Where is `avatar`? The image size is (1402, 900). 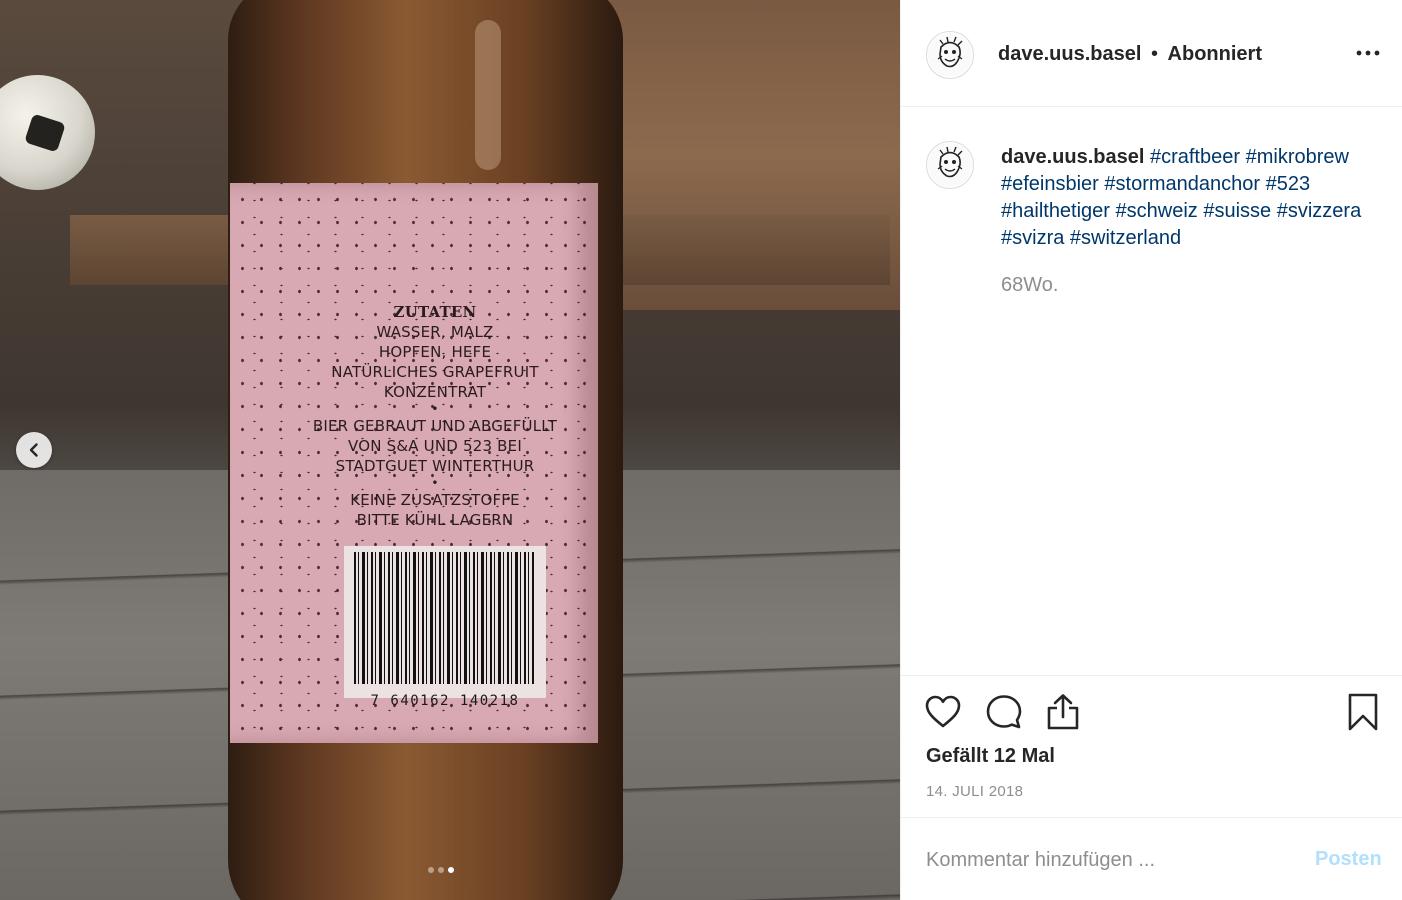
avatar is located at coordinates (950, 55).